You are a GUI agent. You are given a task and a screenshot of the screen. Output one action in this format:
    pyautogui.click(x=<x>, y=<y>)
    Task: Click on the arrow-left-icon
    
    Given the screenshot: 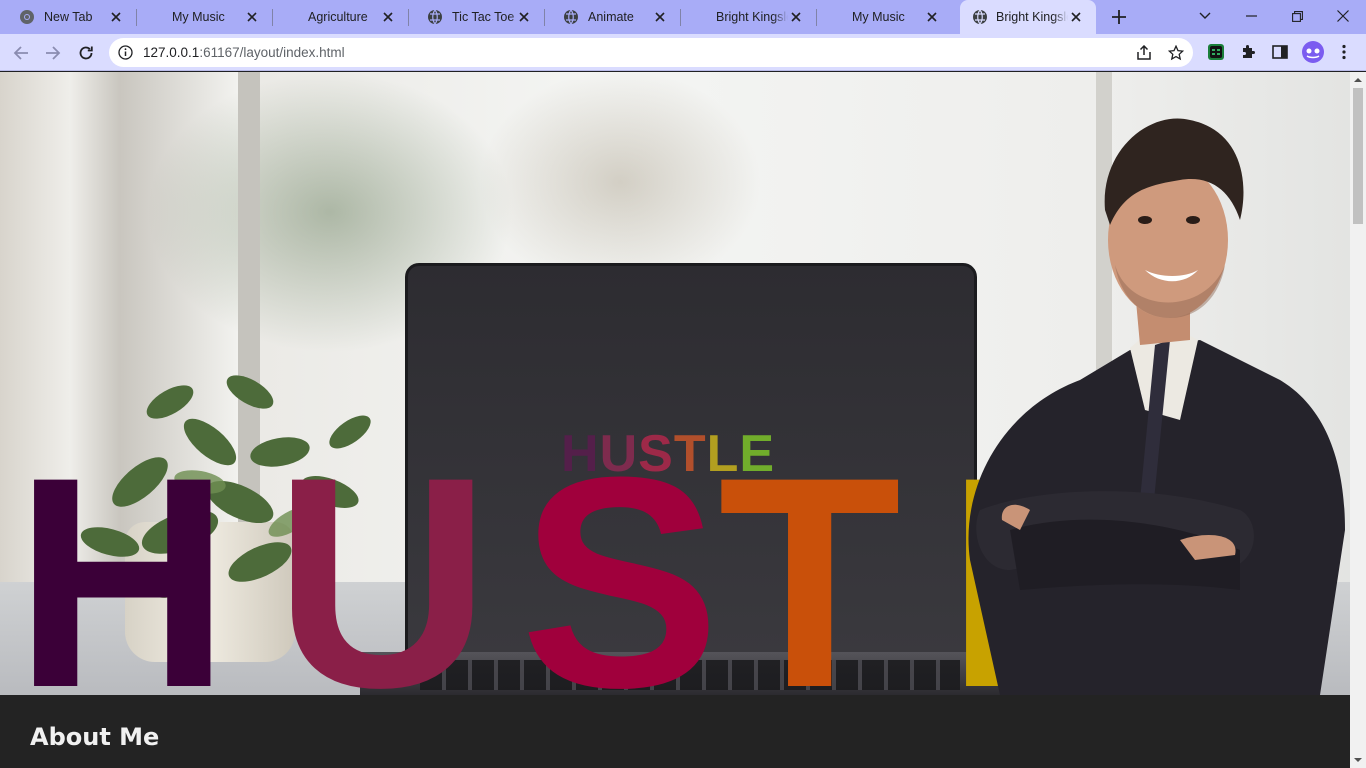 What is the action you would take?
    pyautogui.click(x=20, y=53)
    